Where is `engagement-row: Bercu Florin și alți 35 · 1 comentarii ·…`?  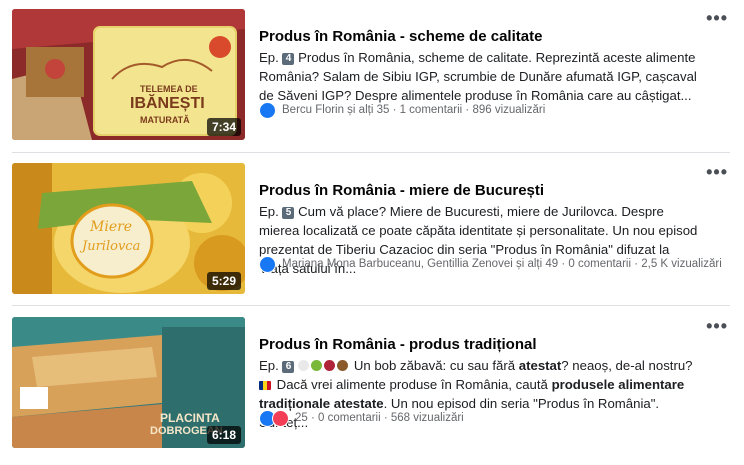
engagement-row: Bercu Florin și alți 35 · 1 comentarii ·… is located at coordinates (402, 110).